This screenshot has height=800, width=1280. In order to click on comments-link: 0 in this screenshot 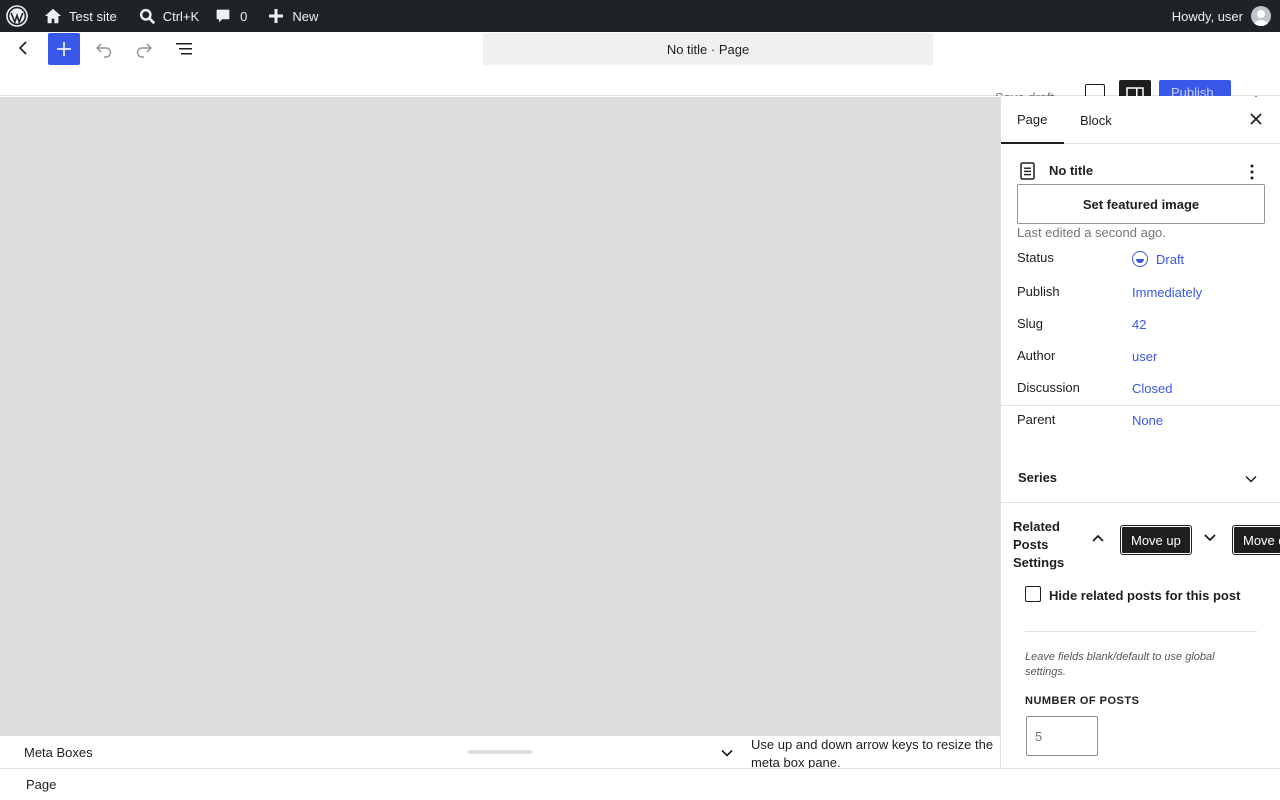, I will do `click(231, 16)`.